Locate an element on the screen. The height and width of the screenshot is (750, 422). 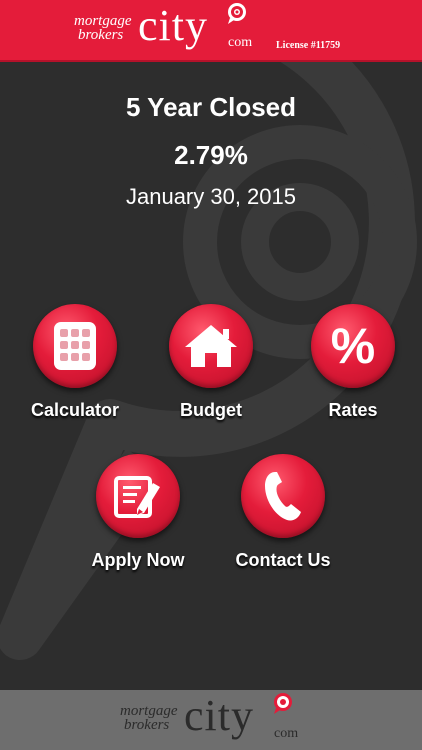
footer-logo-word-city: city is located at coordinates (219, 715).